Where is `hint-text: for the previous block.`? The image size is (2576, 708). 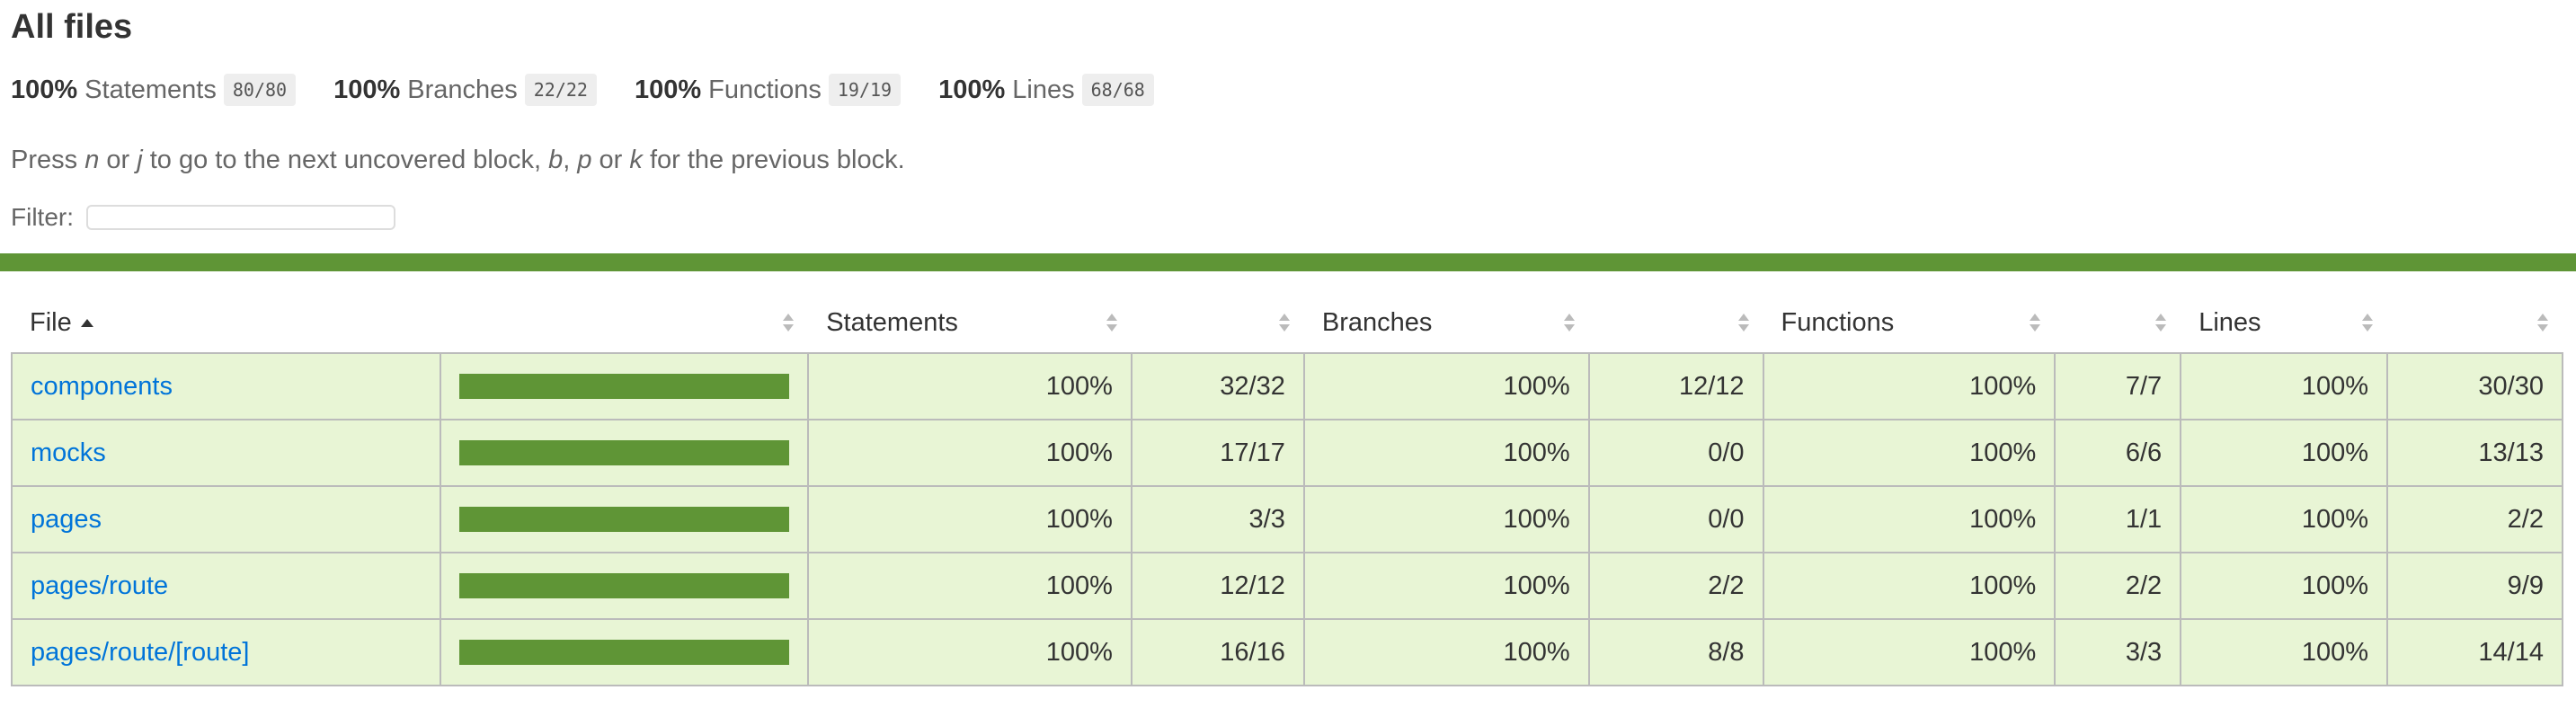 hint-text: for the previous block. is located at coordinates (773, 160).